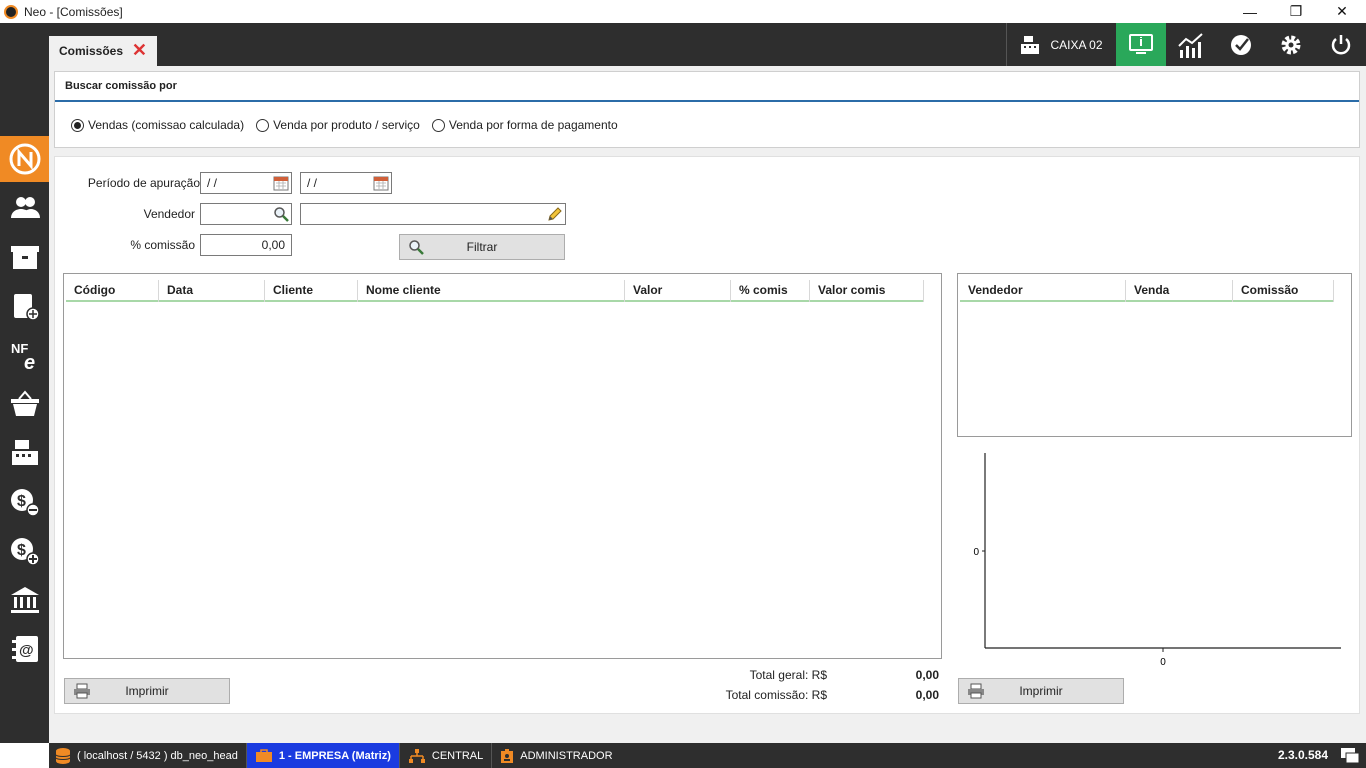 This screenshot has width=1366, height=768. Describe the element at coordinates (457, 755) in the screenshot. I see `central-label: CENTRAL` at that location.